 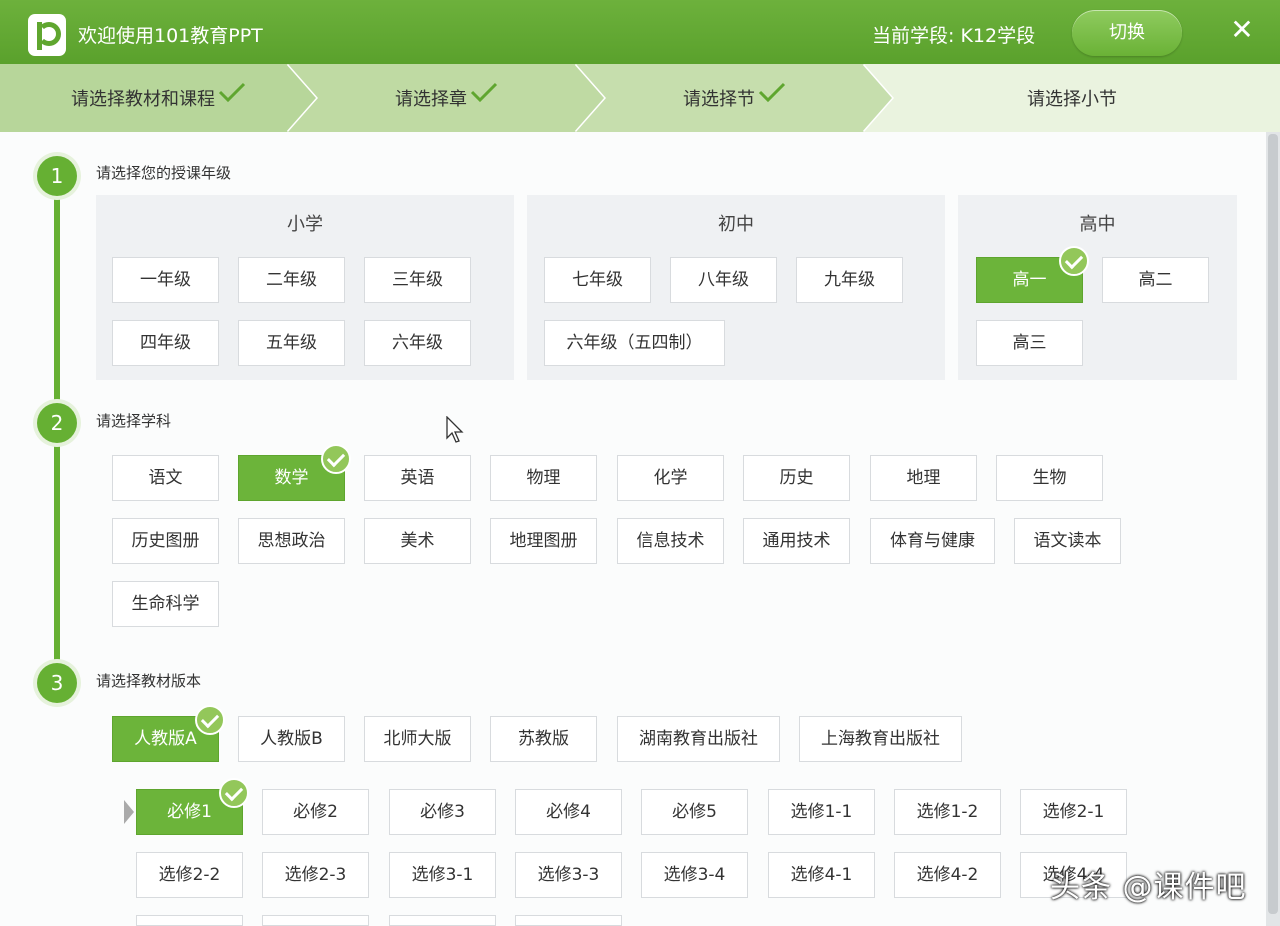 What do you see at coordinates (694, 812) in the screenshot?
I see `volume-option: 必修5` at bounding box center [694, 812].